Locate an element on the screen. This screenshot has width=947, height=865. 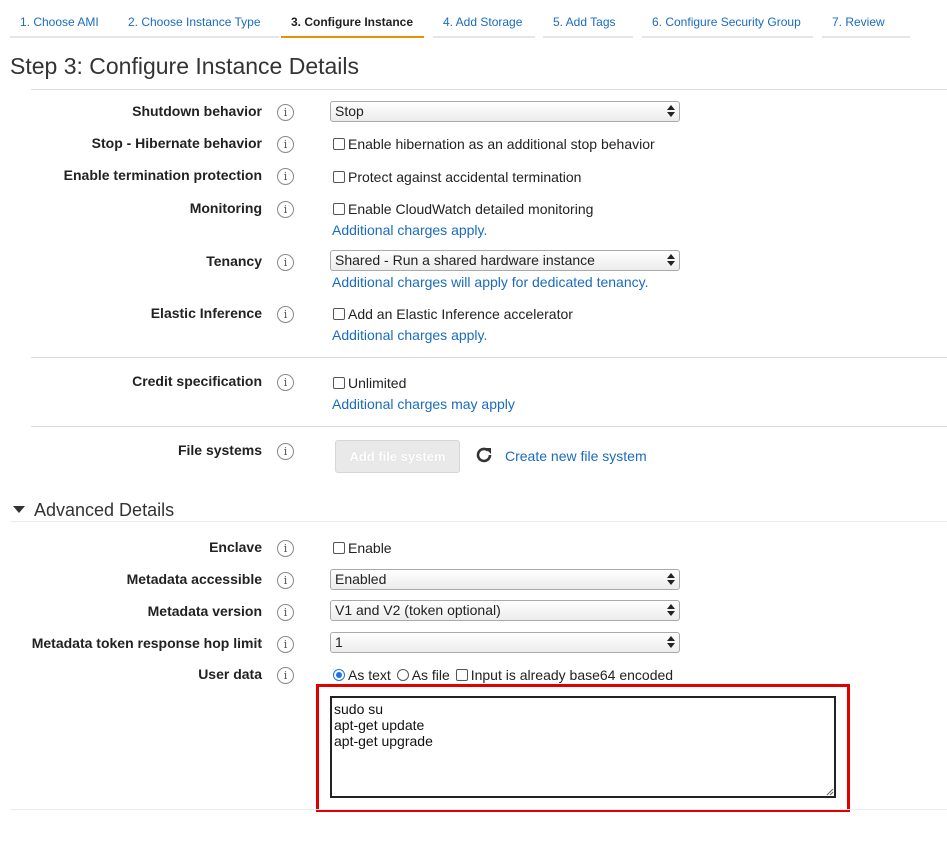
resize-grip-icon is located at coordinates (829, 791).